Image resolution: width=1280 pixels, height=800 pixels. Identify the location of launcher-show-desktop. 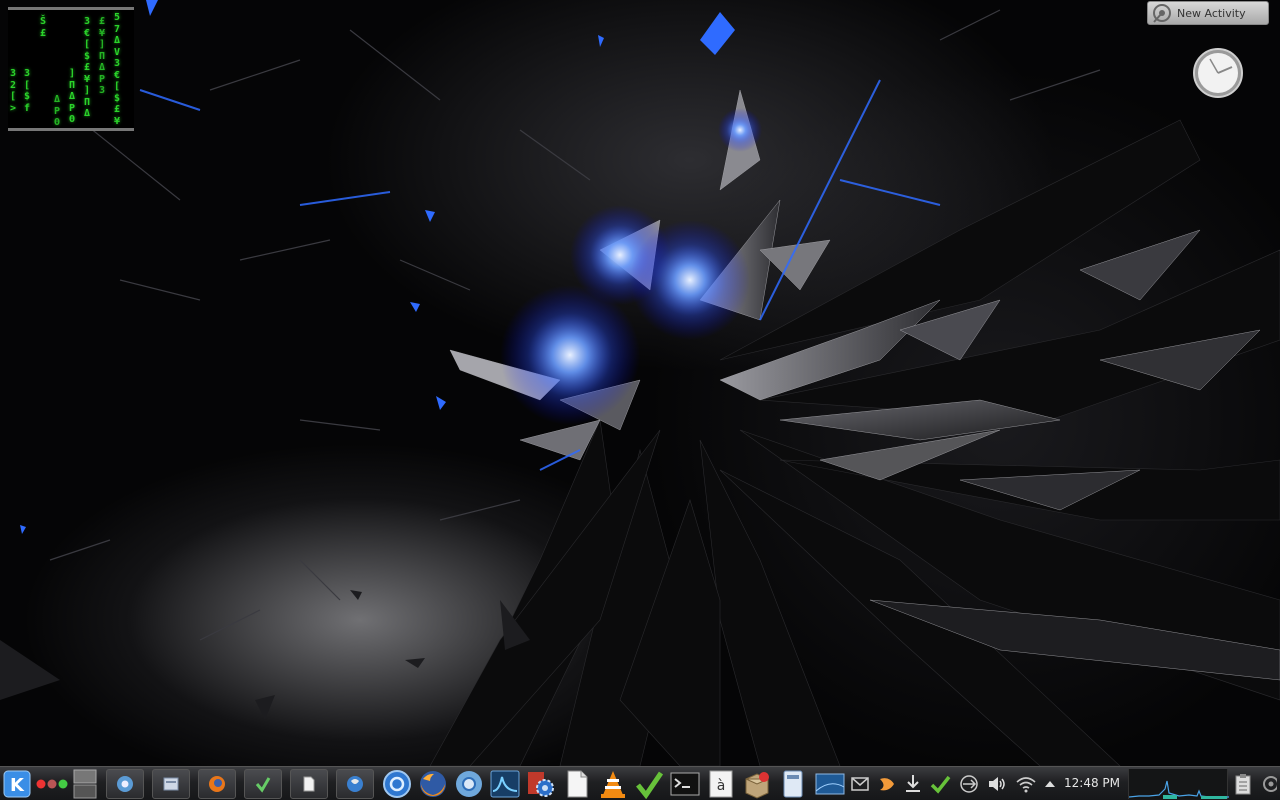
(830, 784).